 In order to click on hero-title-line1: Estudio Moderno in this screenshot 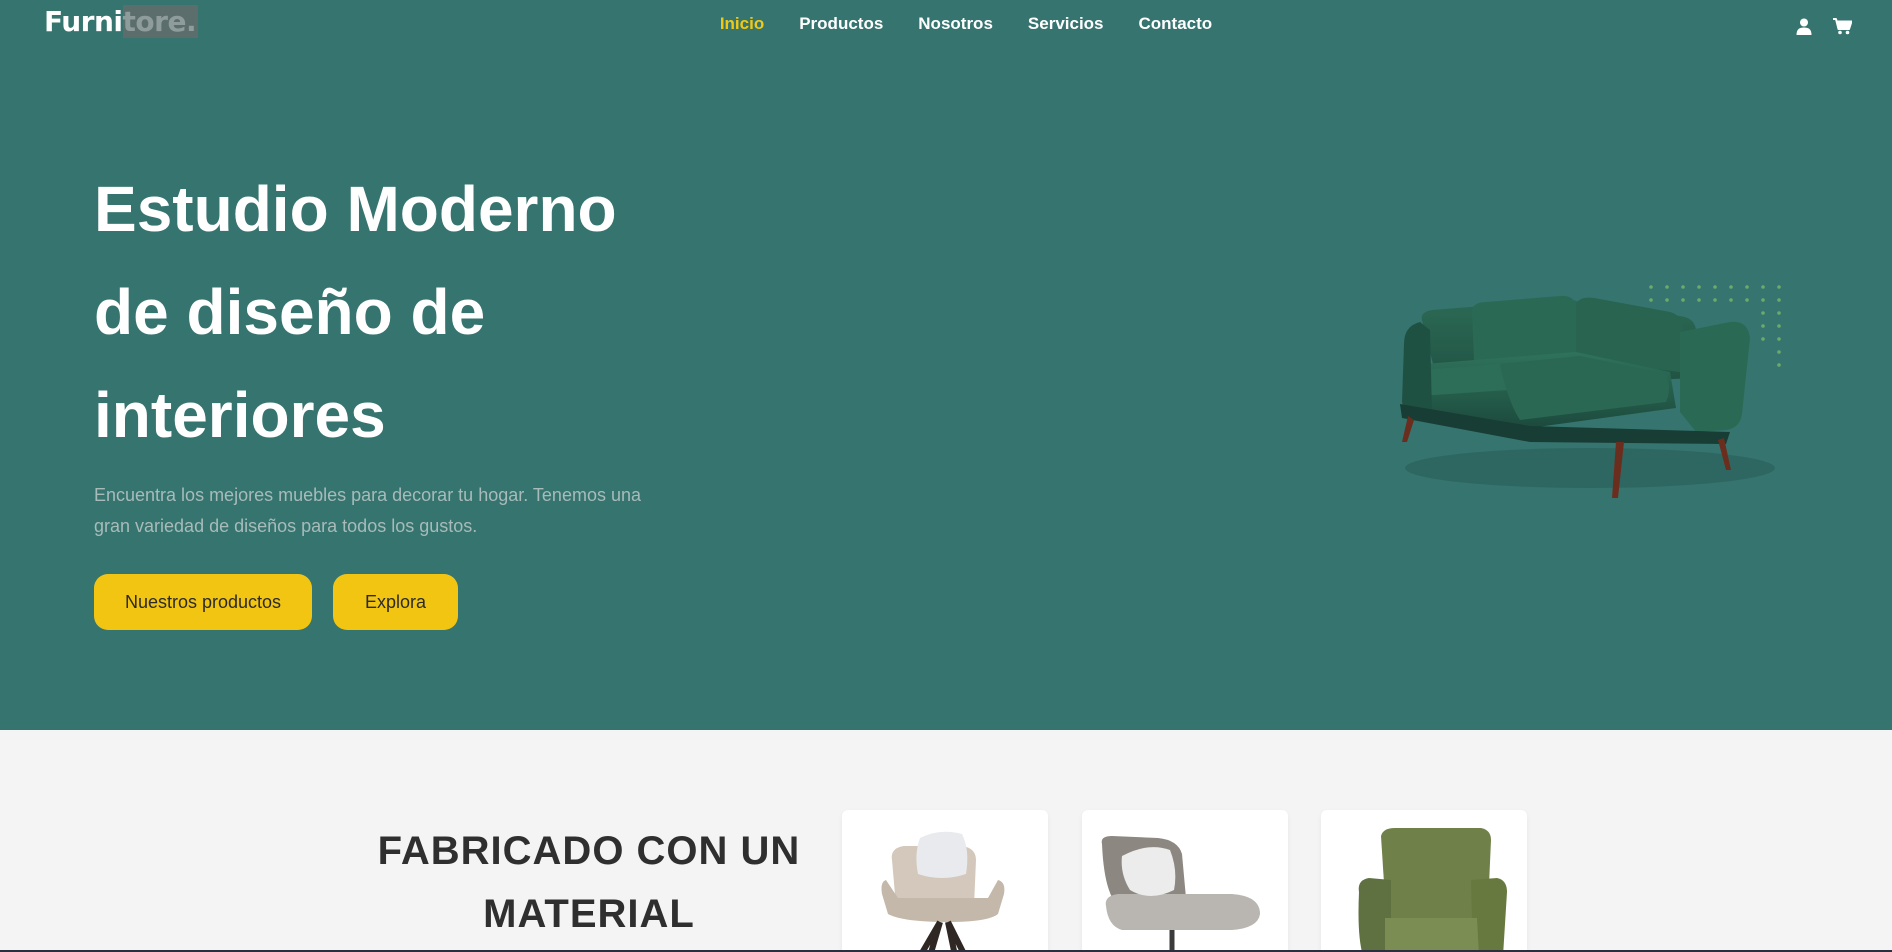, I will do `click(355, 209)`.